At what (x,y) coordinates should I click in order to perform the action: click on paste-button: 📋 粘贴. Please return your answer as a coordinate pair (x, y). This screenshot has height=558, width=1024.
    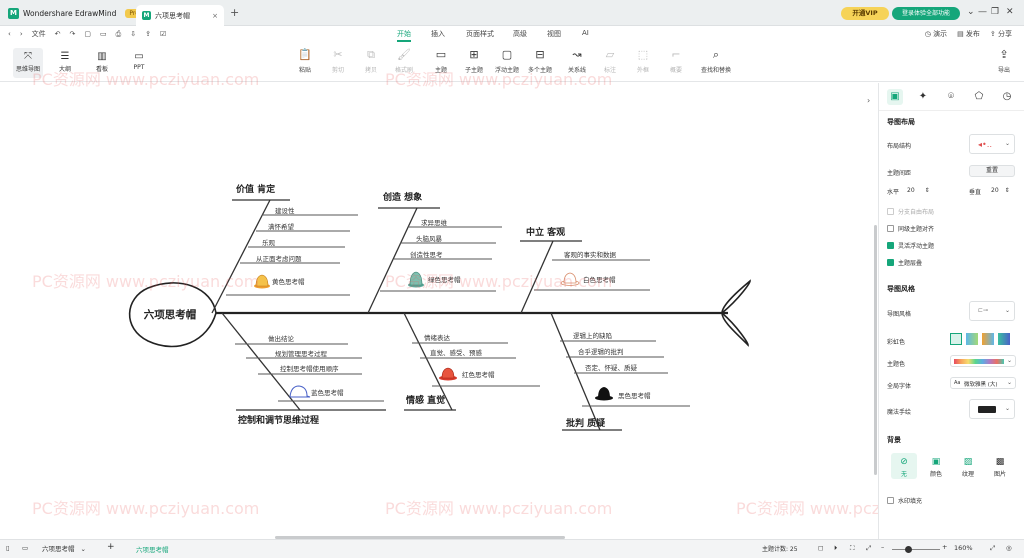
    Looking at the image, I should click on (305, 61).